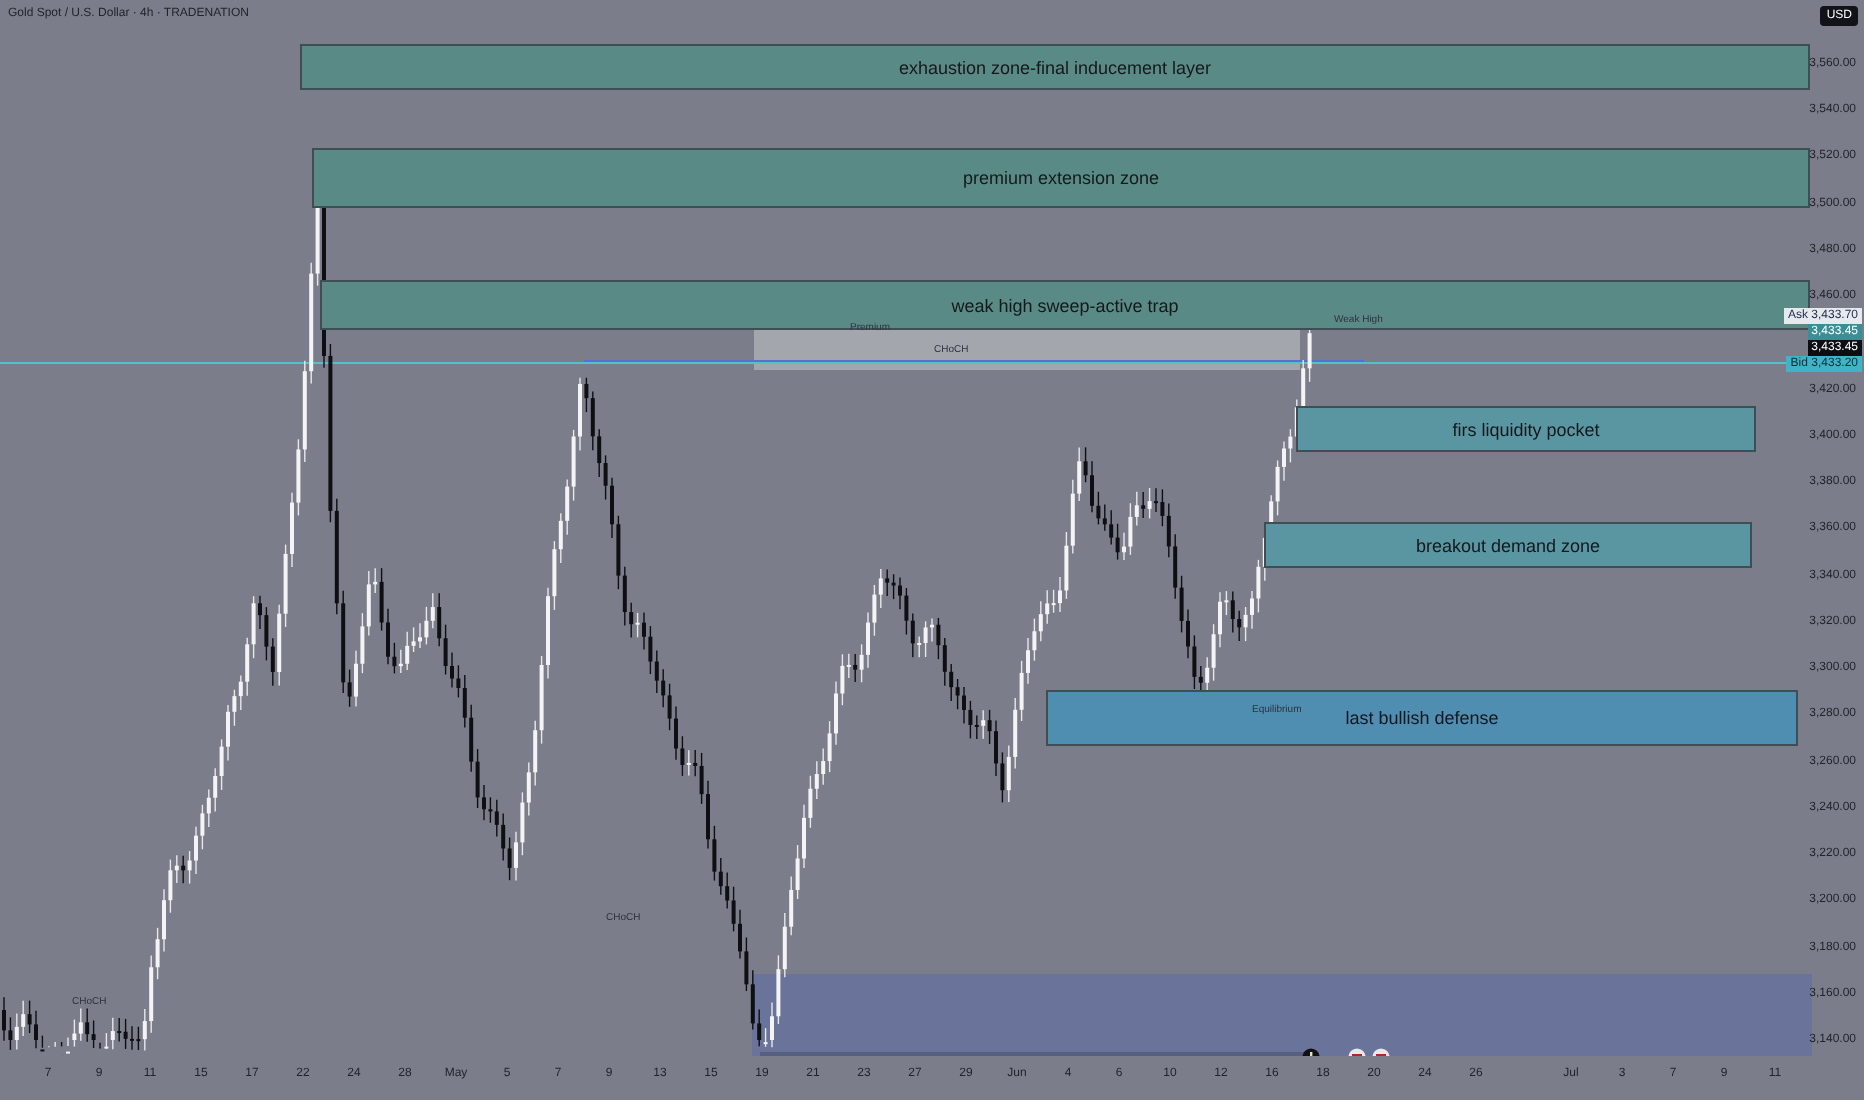  What do you see at coordinates (1508, 545) in the screenshot?
I see `zone-label: breakout demand zone` at bounding box center [1508, 545].